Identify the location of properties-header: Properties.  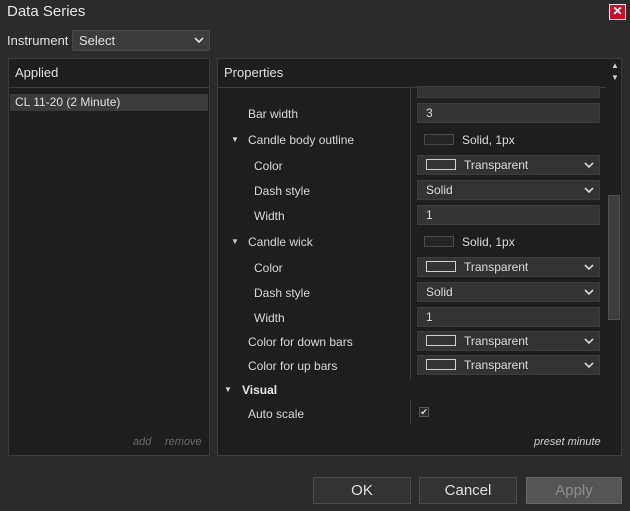
(416, 73).